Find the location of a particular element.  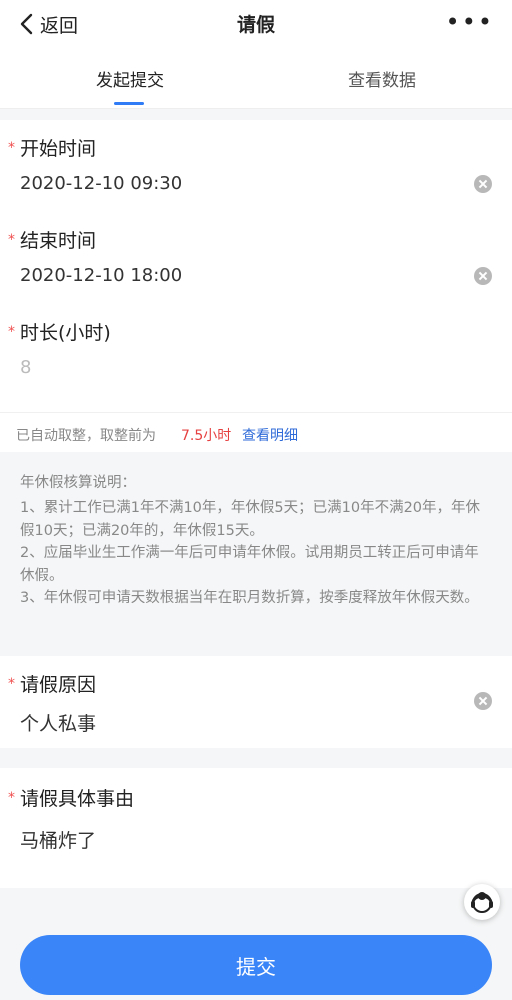

start-time-value: 2020-12-10 09:30 is located at coordinates (101, 183).